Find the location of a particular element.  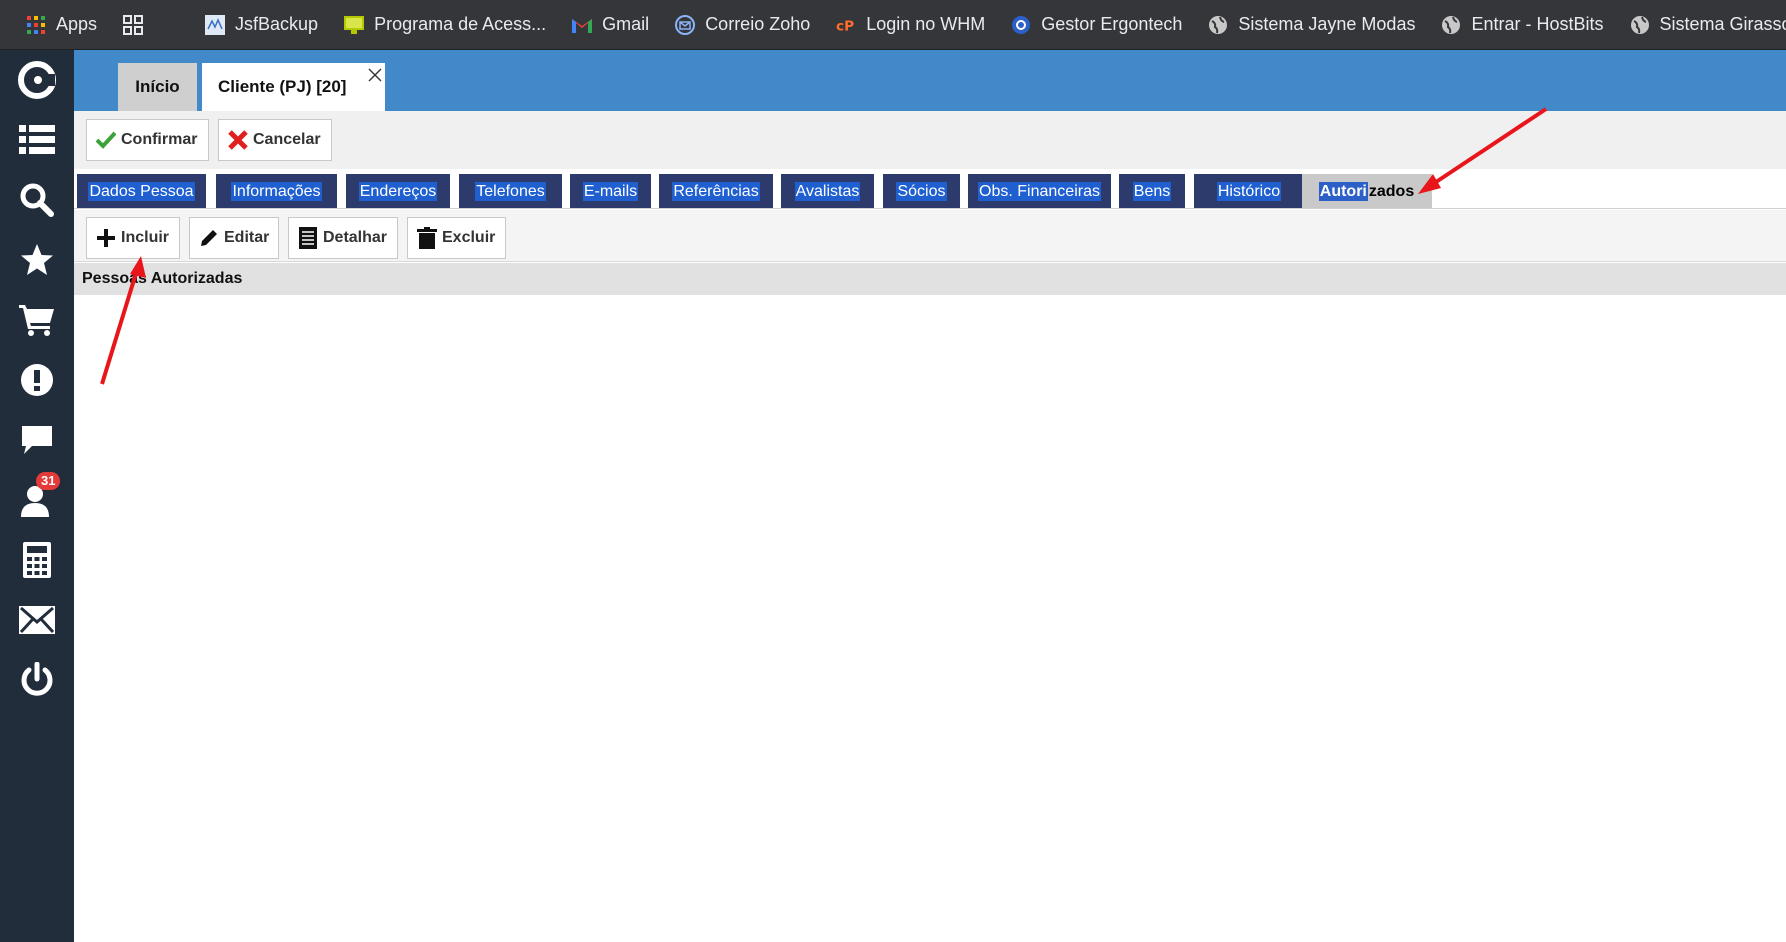

tab-inicio: Início is located at coordinates (157, 87).